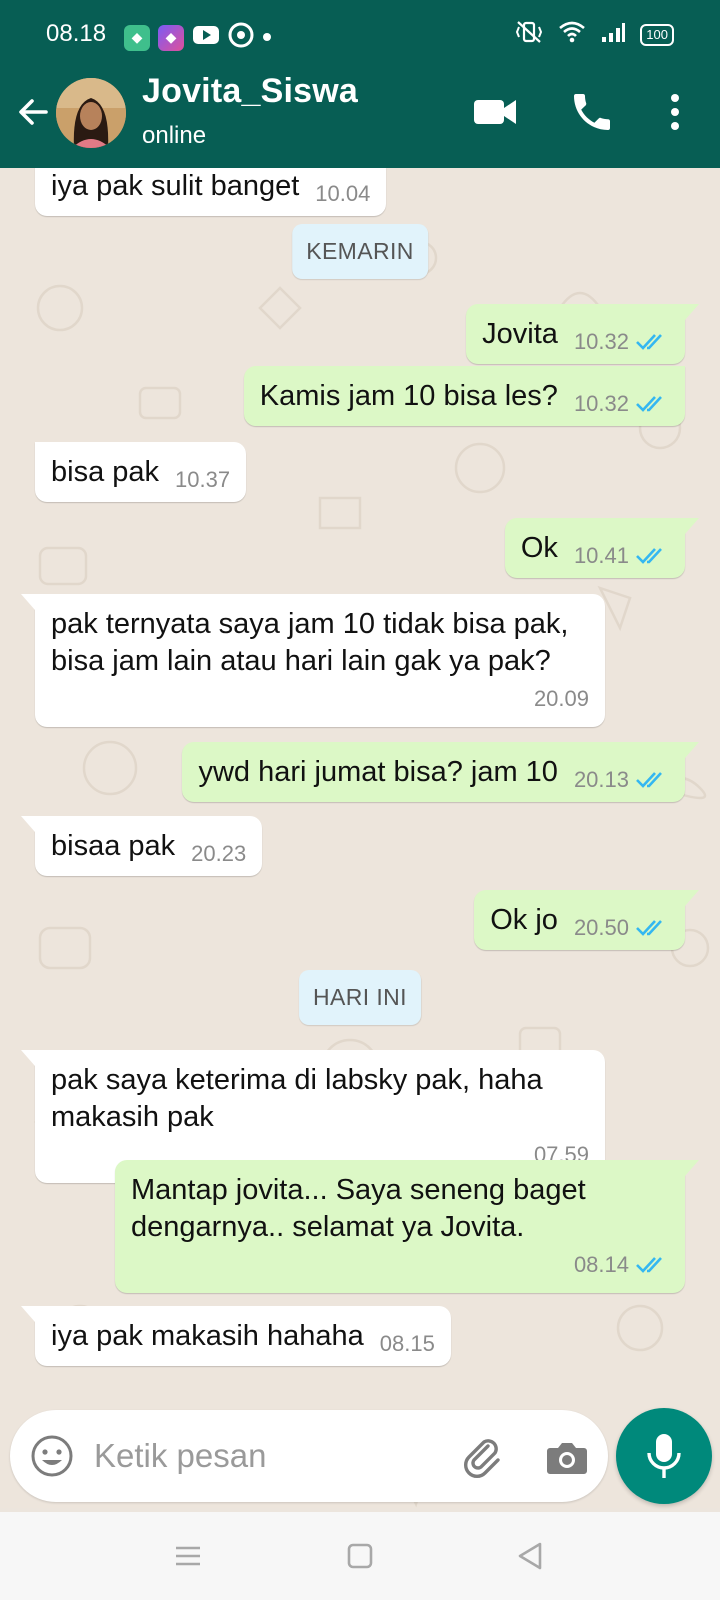 This screenshot has height=1600, width=720. What do you see at coordinates (601, 779) in the screenshot?
I see `message-time: 20.13` at bounding box center [601, 779].